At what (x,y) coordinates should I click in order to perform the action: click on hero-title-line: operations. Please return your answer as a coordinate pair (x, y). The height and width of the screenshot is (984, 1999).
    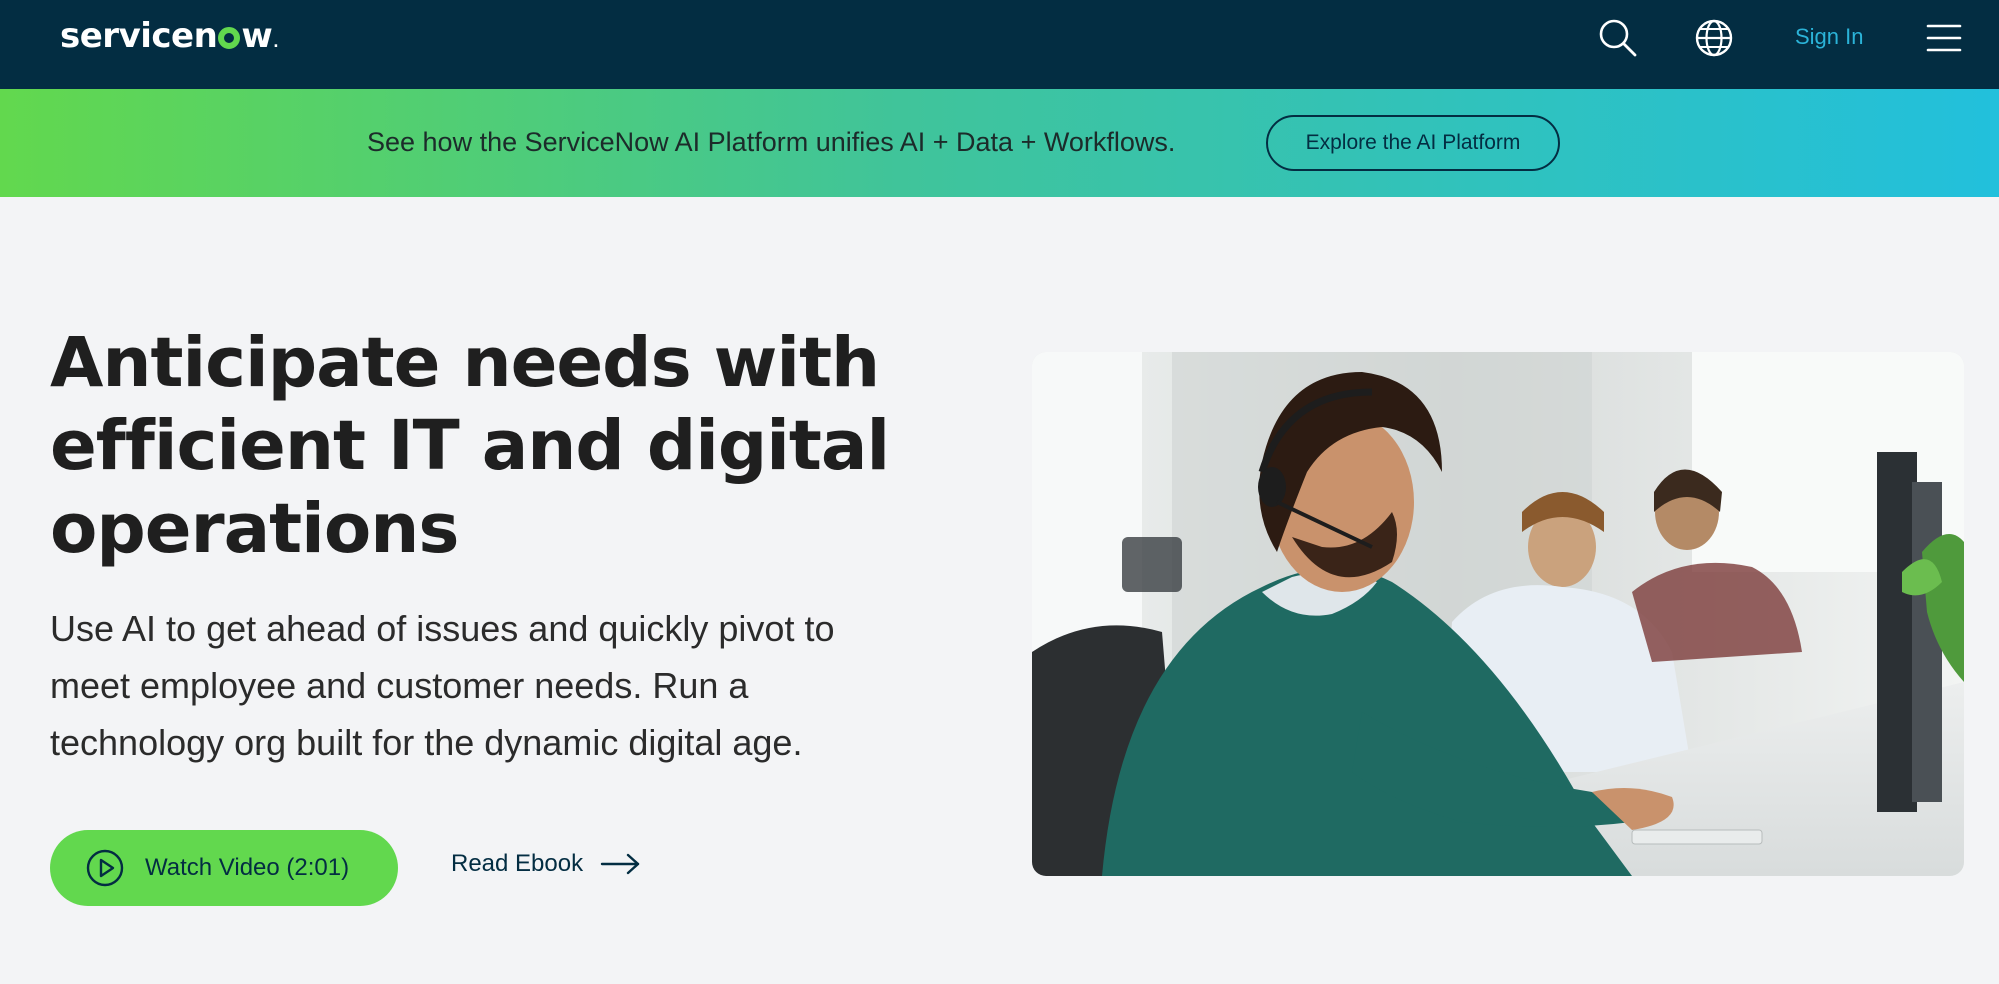
    Looking at the image, I should click on (254, 529).